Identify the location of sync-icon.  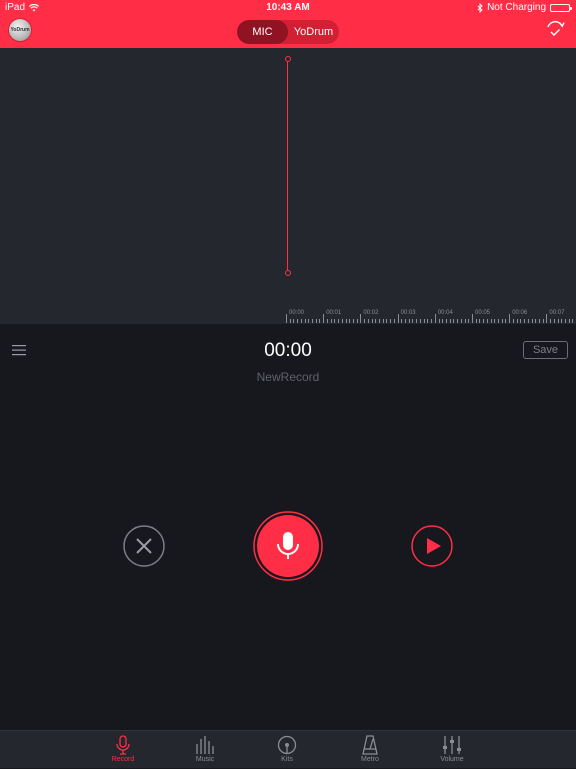
(555, 29).